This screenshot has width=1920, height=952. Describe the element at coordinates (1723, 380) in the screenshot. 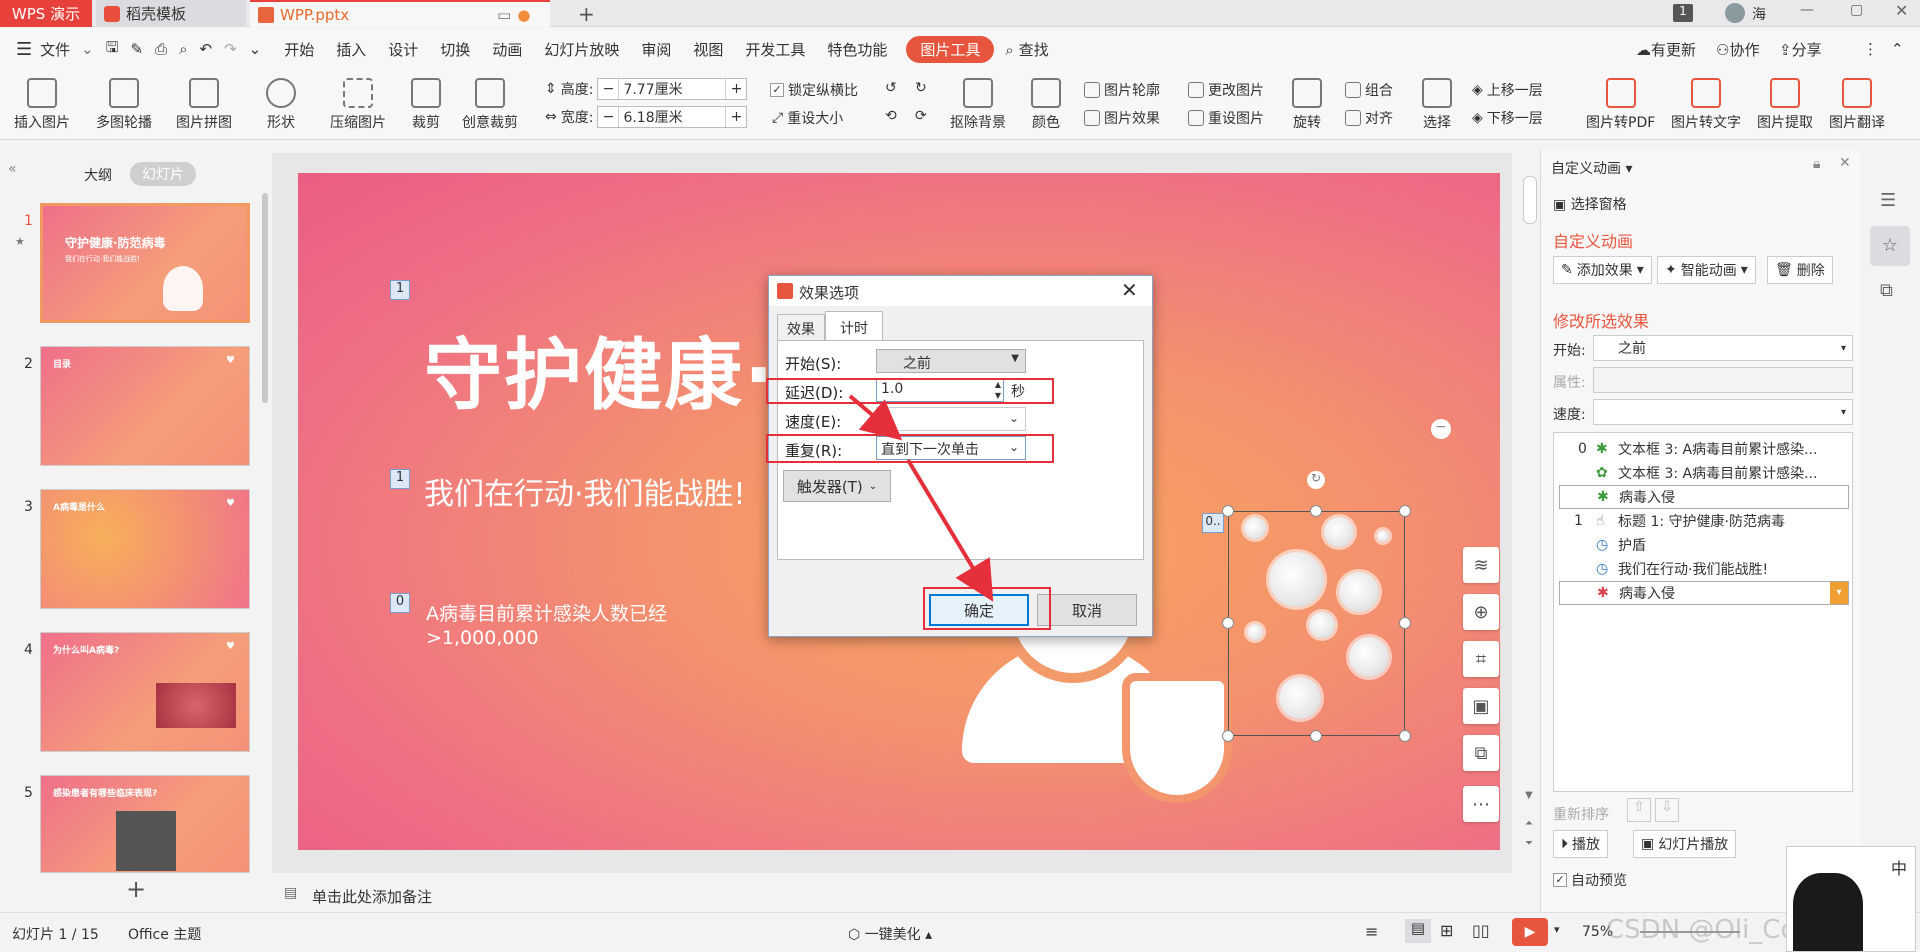

I see `property-dropdown` at that location.